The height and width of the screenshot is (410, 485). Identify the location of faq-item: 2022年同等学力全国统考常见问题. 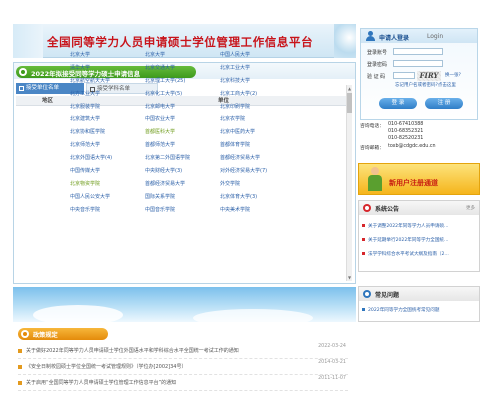
(419, 310).